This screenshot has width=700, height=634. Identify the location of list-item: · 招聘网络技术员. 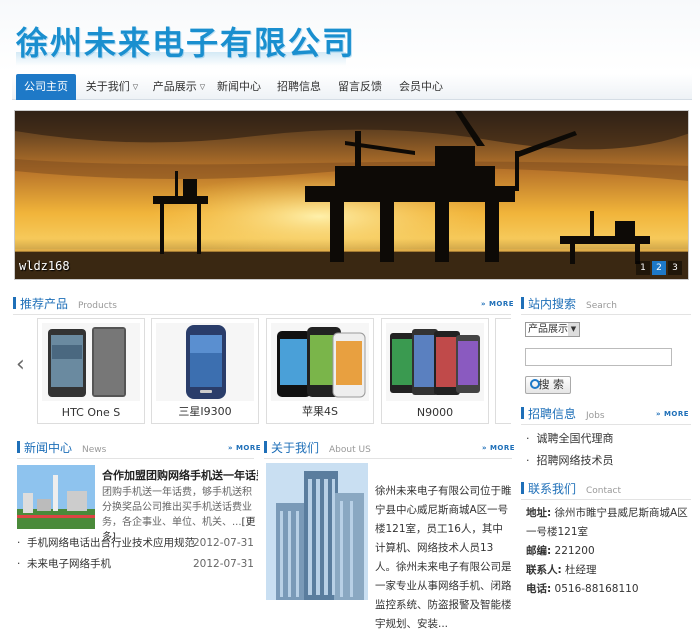
(570, 461).